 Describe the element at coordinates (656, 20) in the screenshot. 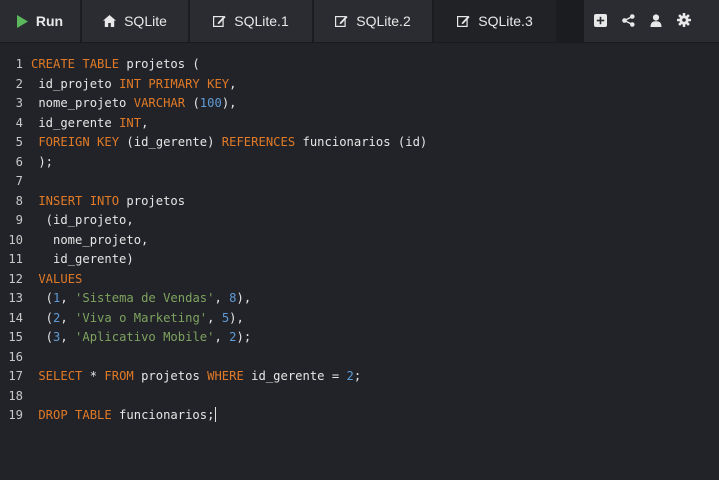

I see `user-icon` at that location.